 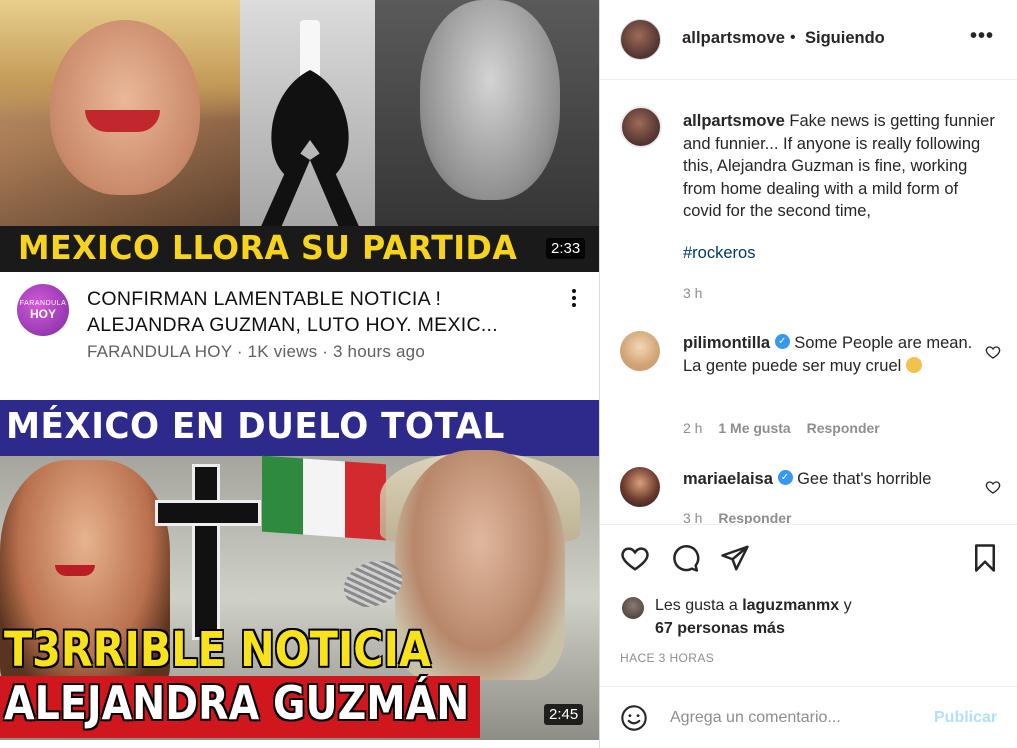 I want to click on video-duration-badge-2: 2:45, so click(x=564, y=714).